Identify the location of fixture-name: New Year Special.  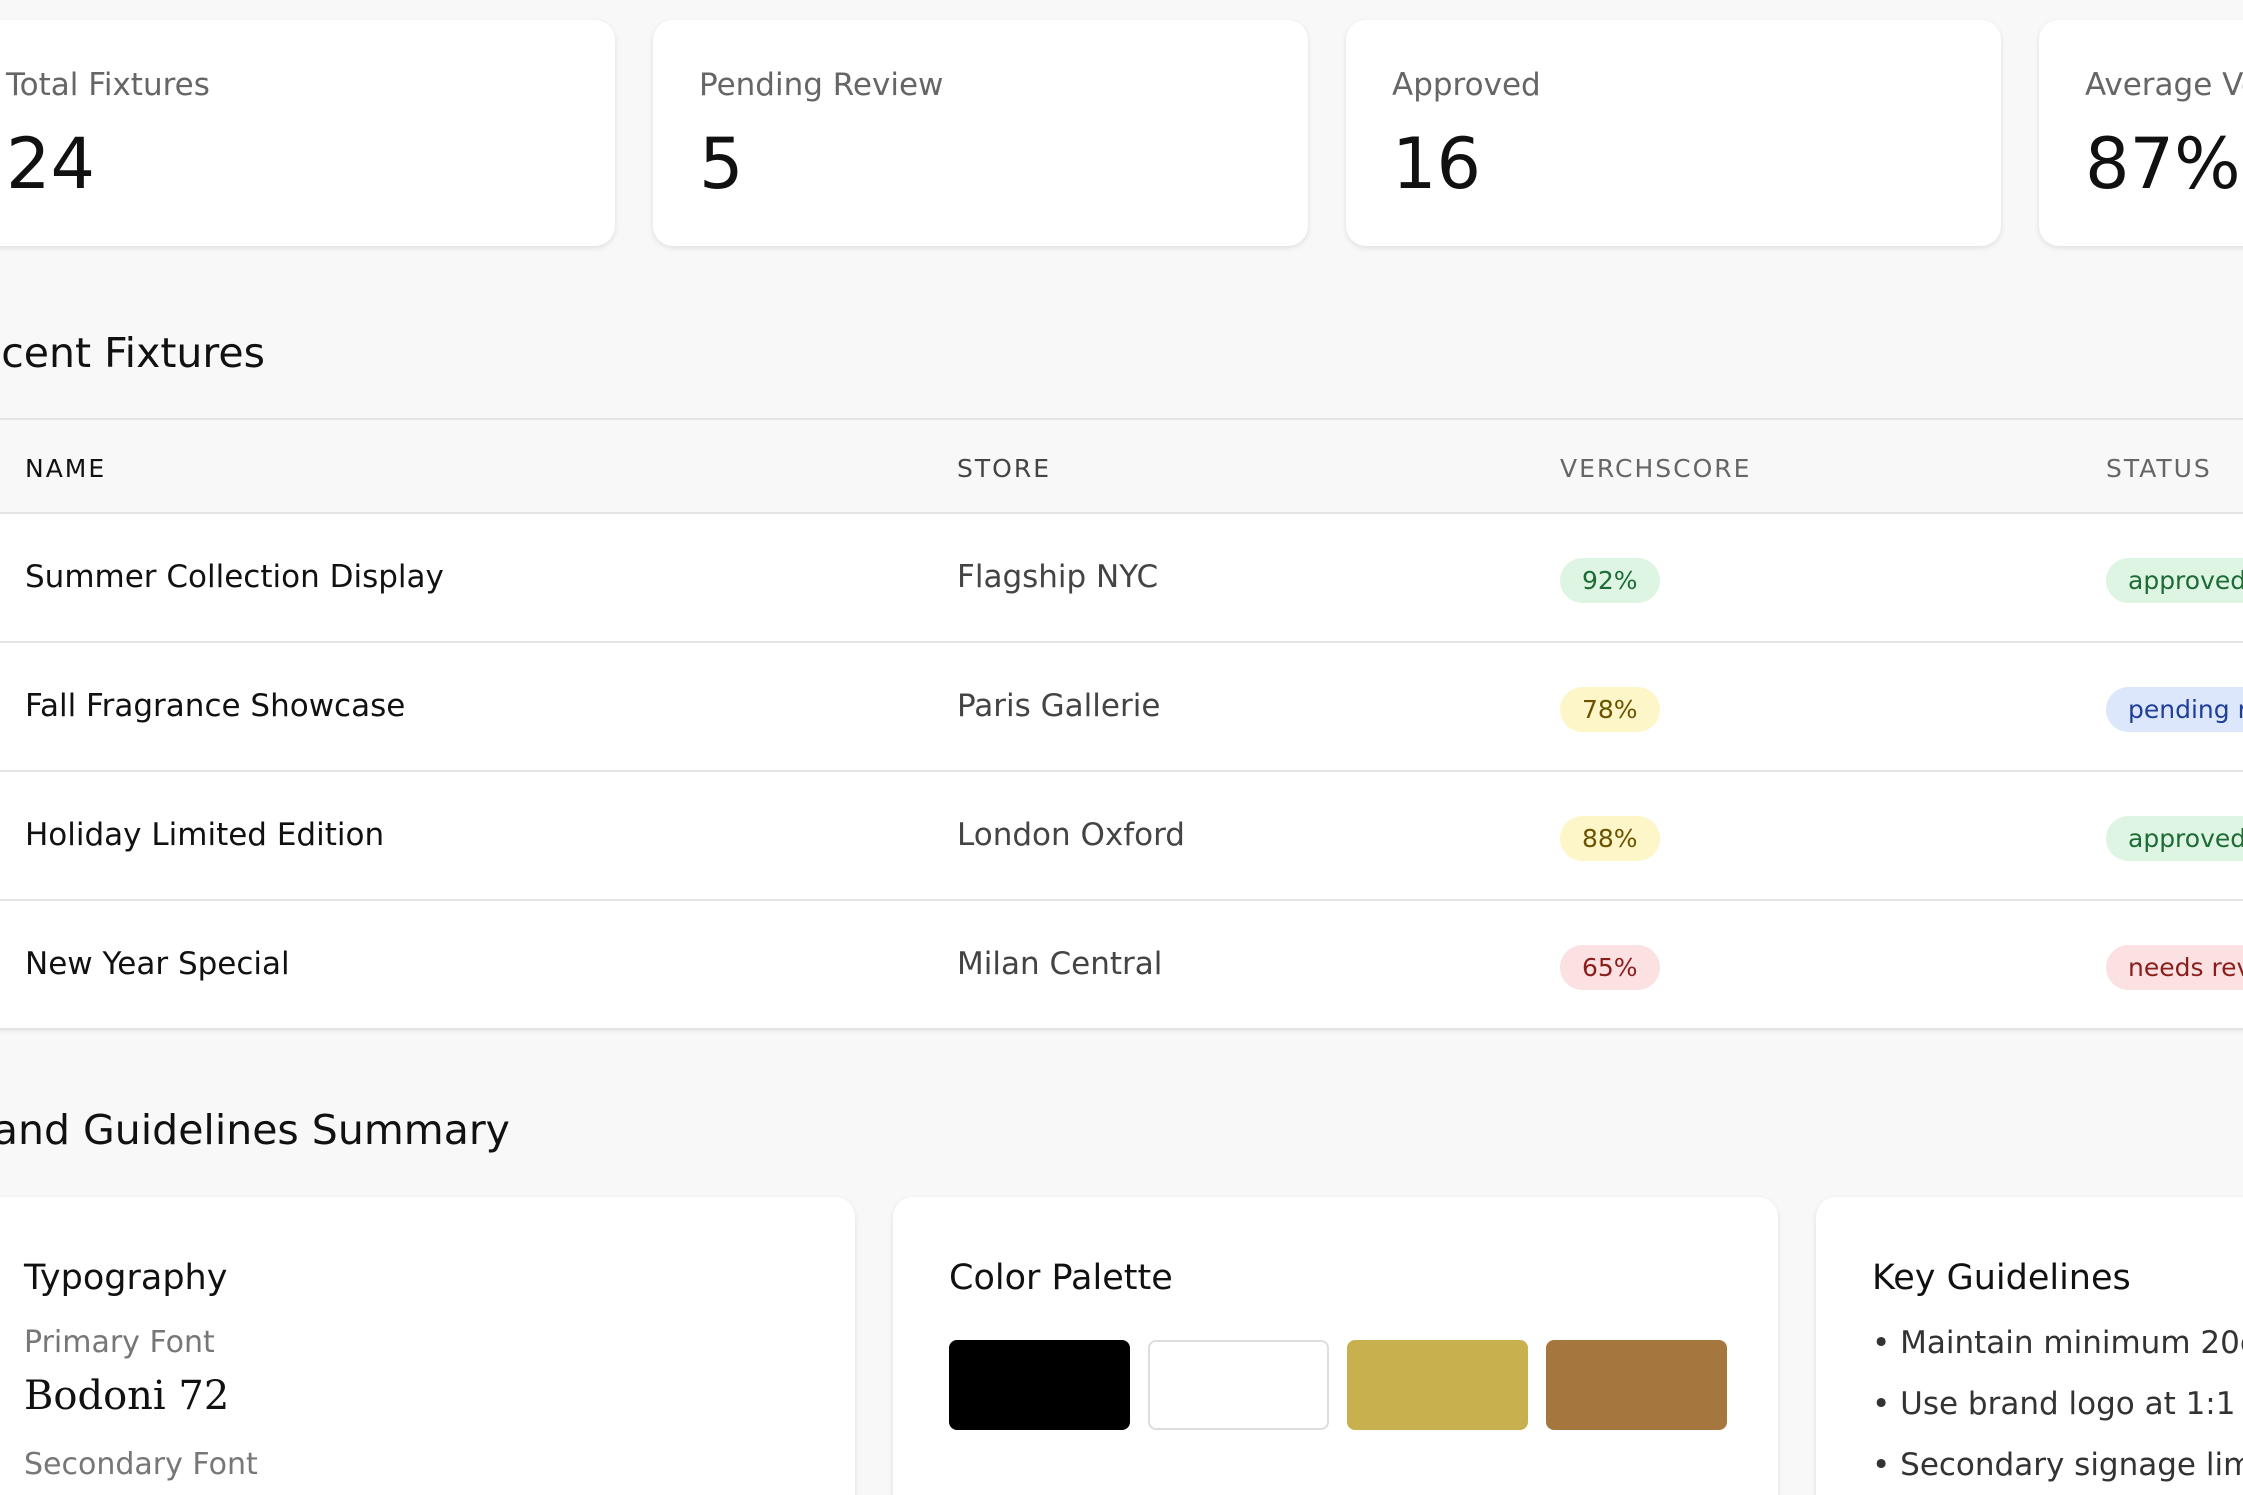
(157, 964).